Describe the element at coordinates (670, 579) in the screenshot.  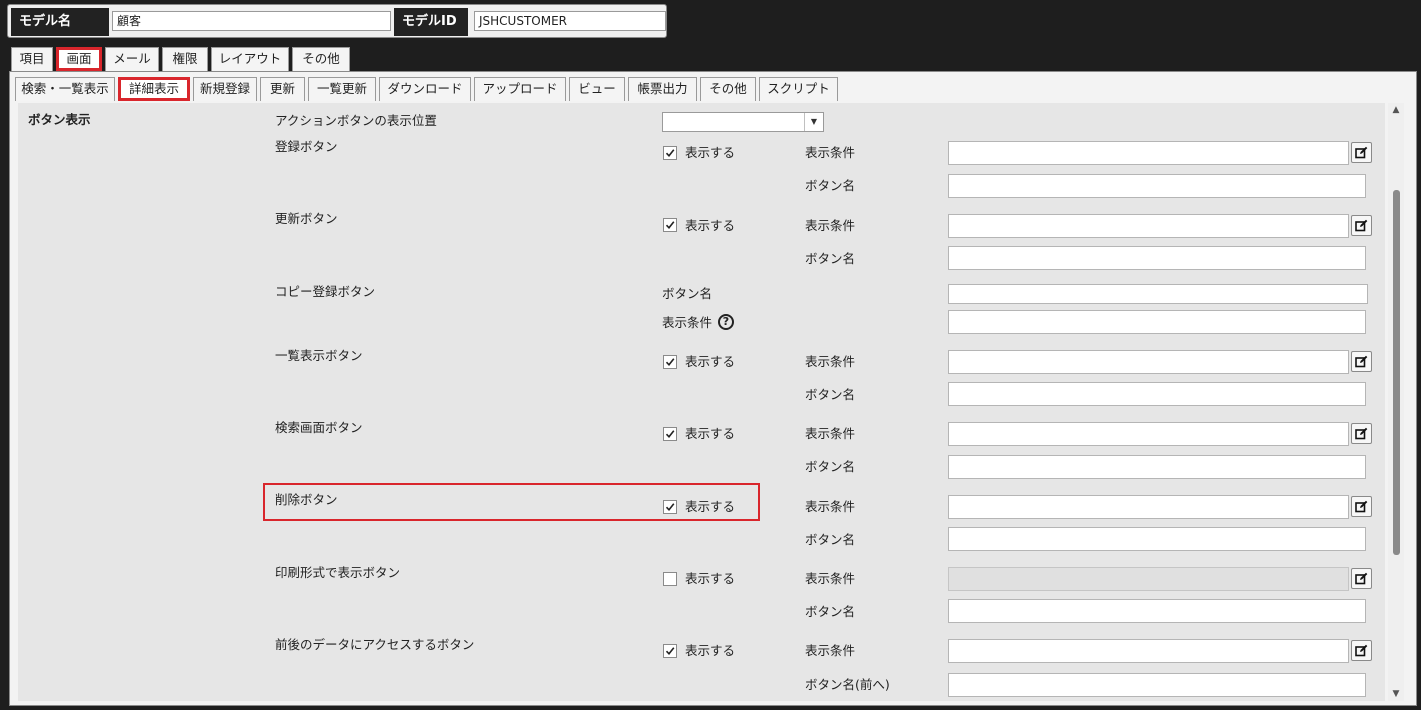
I see `print-format-button-show-checkbox` at that location.